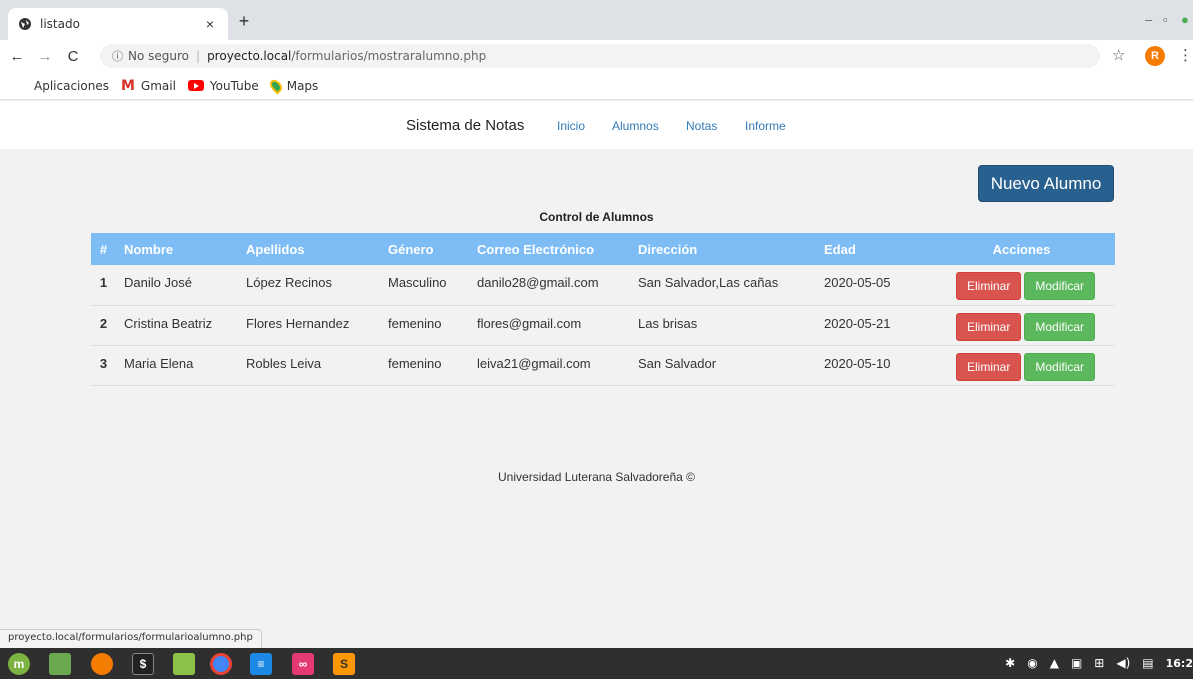  I want to click on address-path: /formularios/mostraralumno.php, so click(389, 56).